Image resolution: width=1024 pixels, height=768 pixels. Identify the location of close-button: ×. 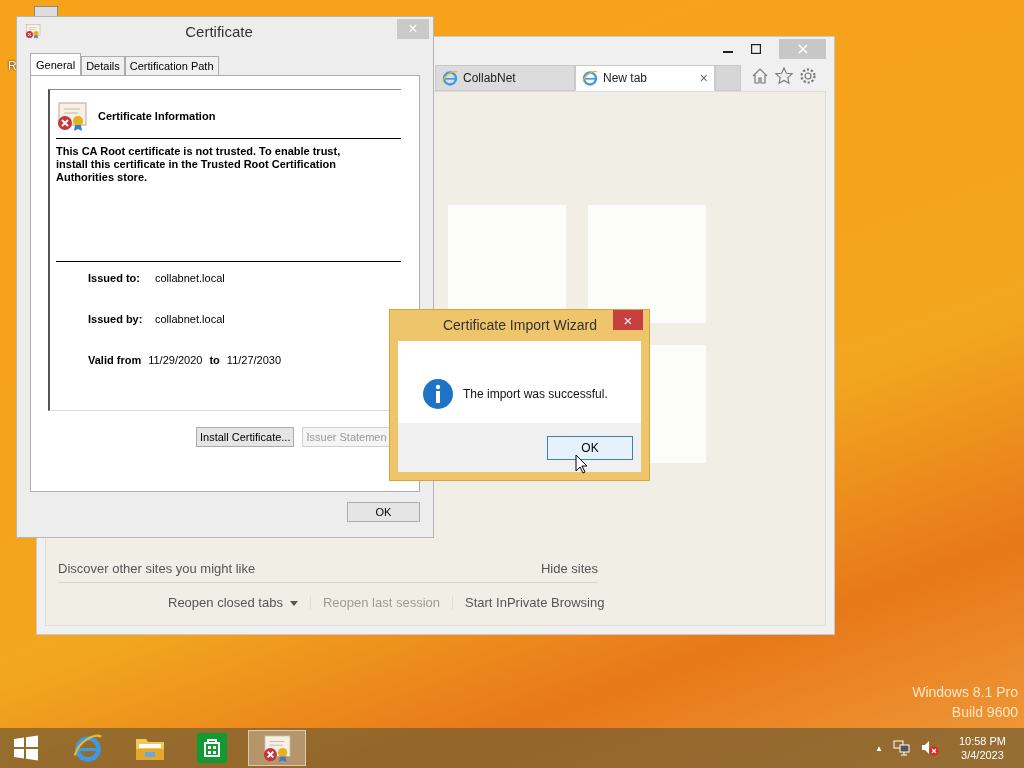
(628, 320).